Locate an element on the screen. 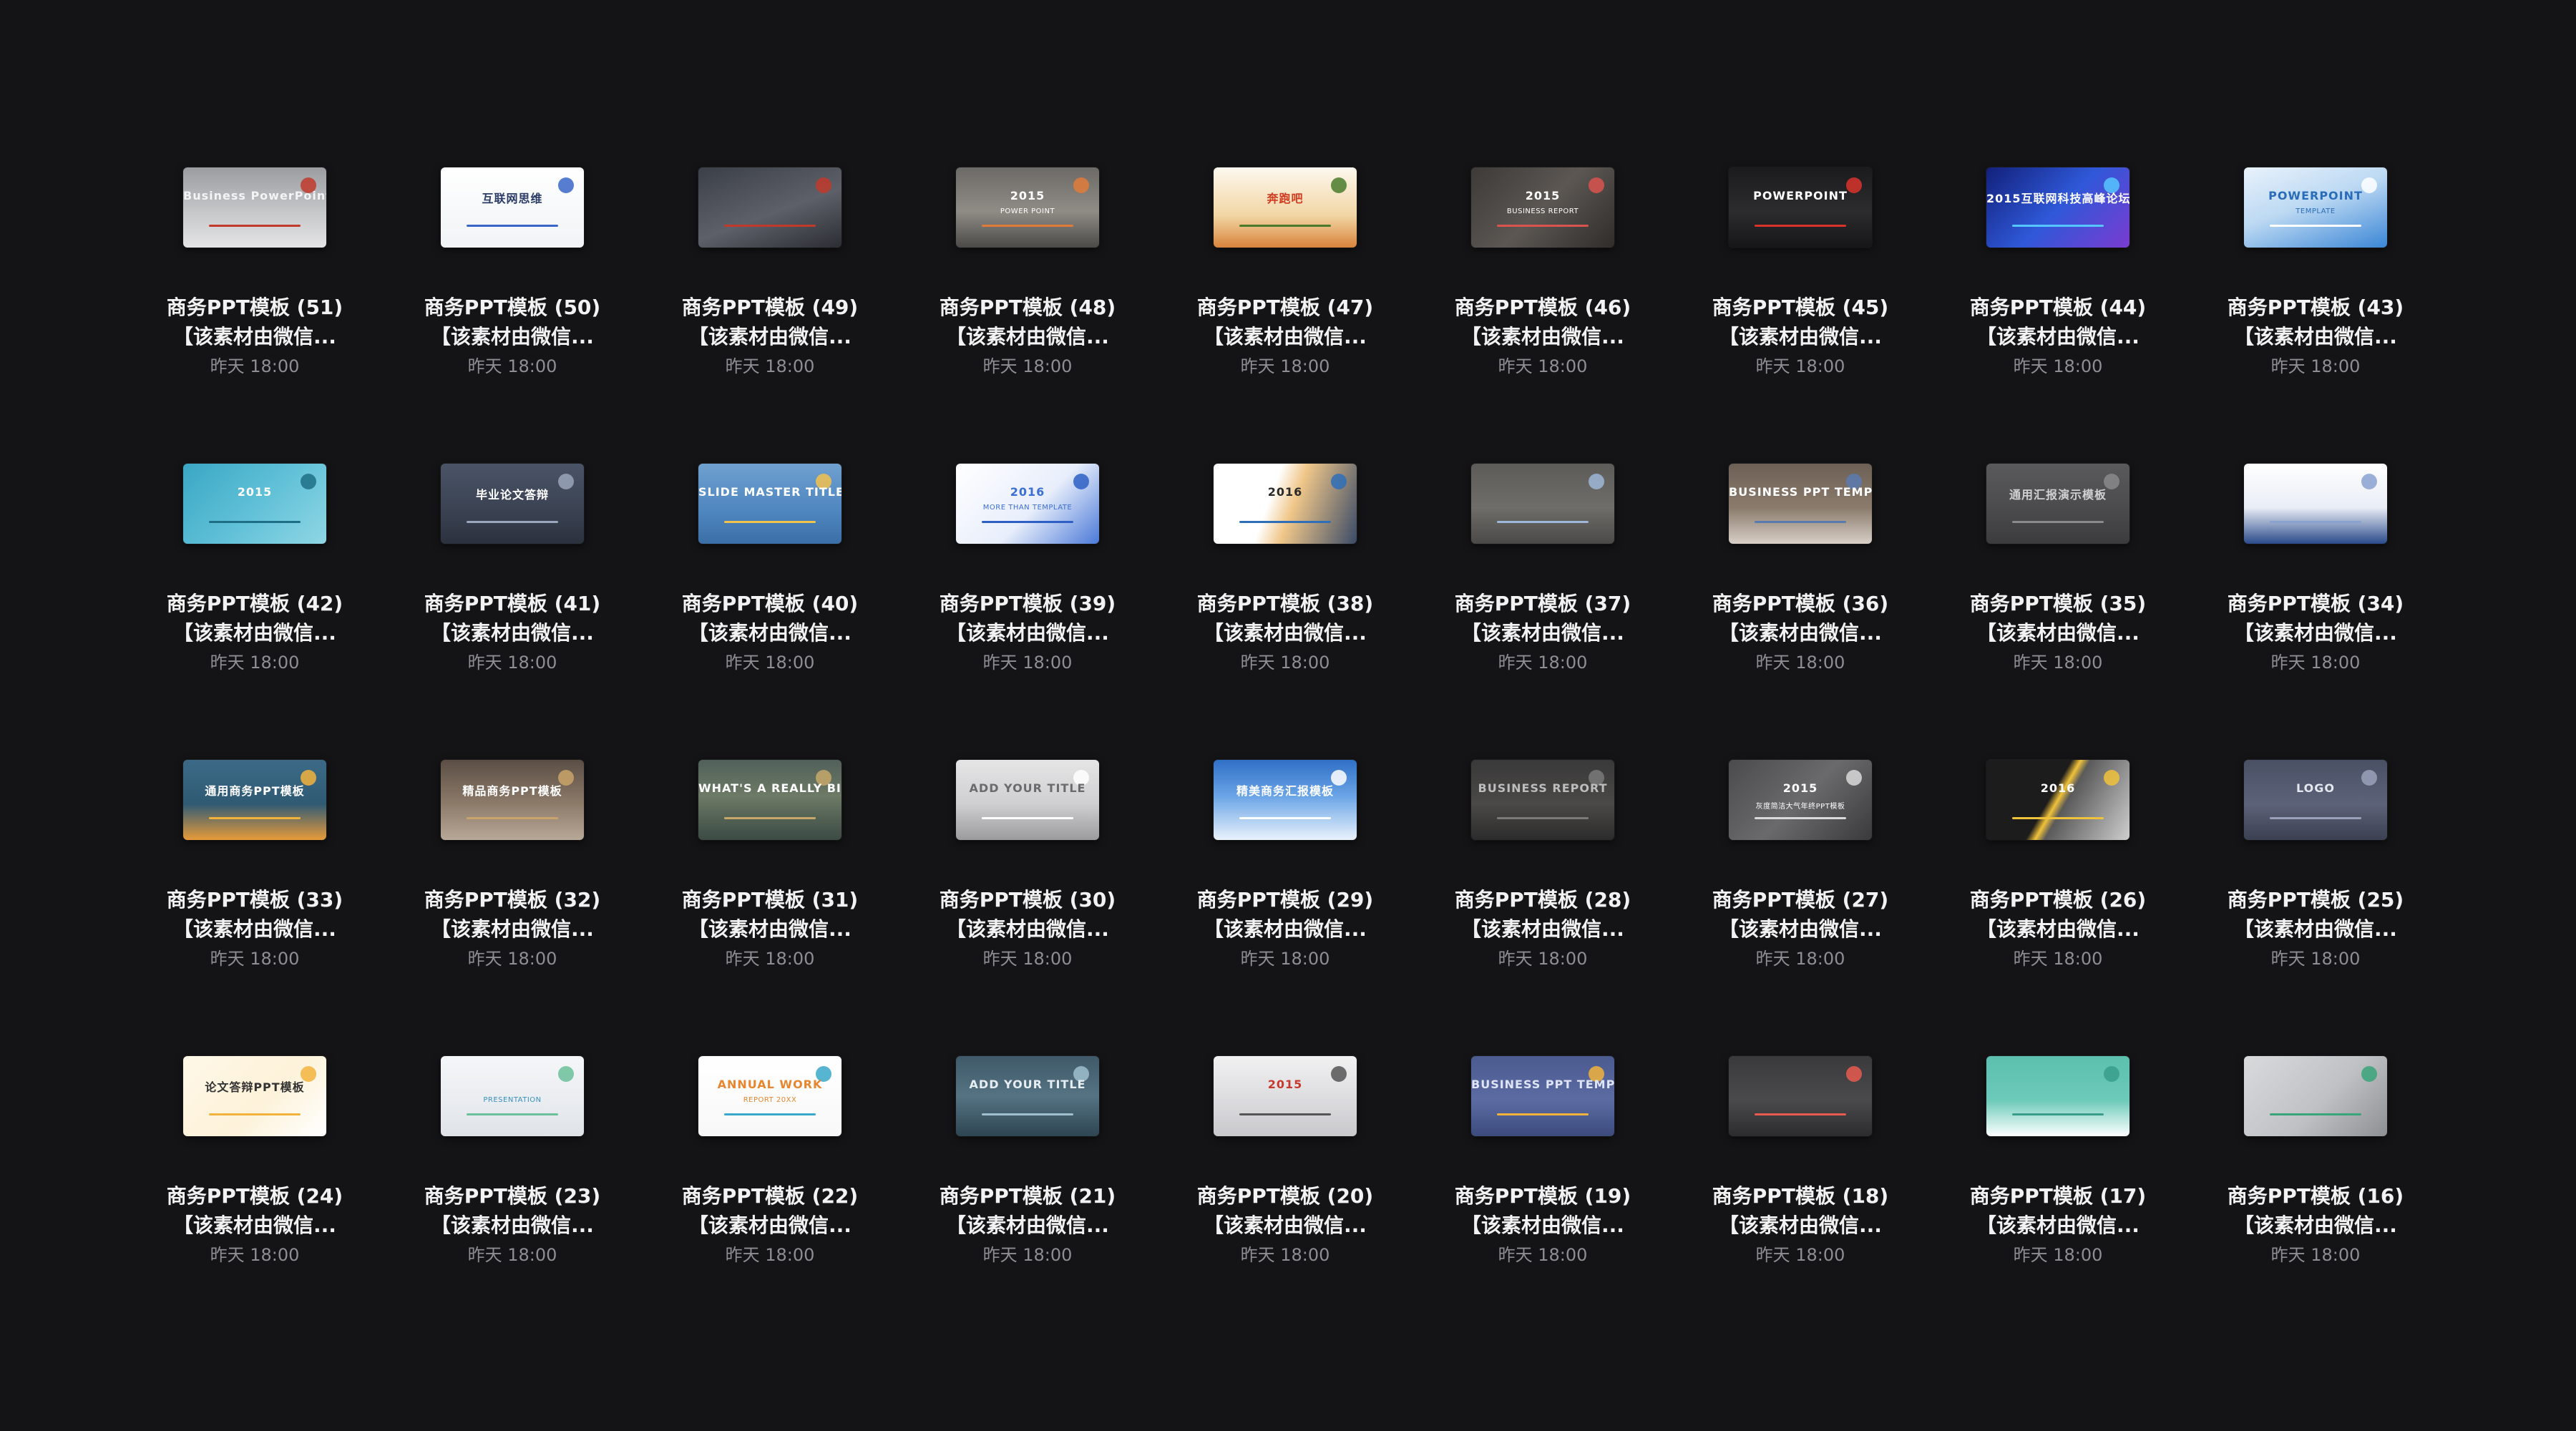 Image resolution: width=2576 pixels, height=1431 pixels. file-thumbnail: 精品商务PPT模板 is located at coordinates (512, 800).